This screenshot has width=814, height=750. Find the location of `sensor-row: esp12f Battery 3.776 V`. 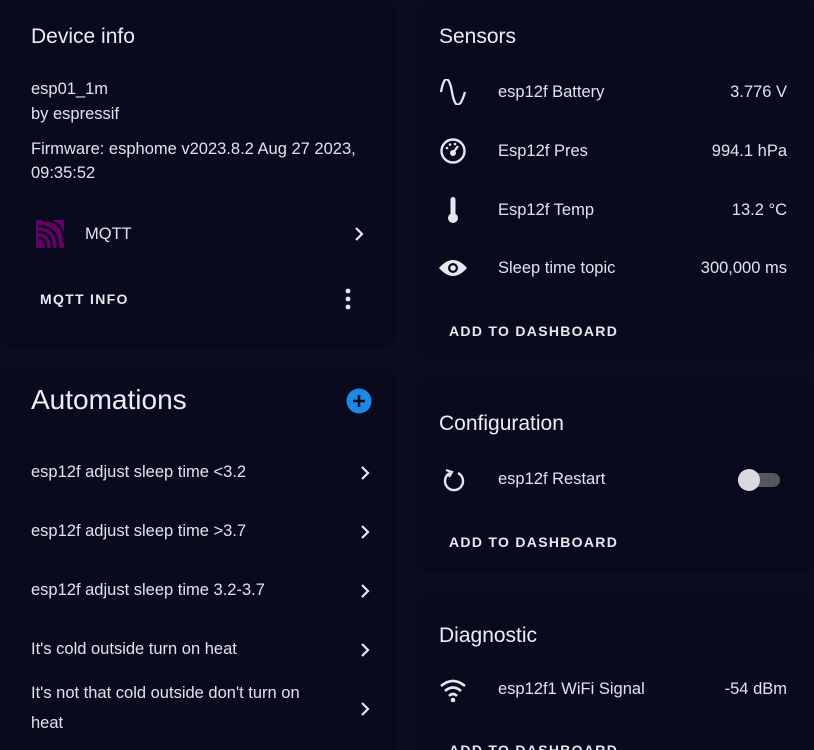

sensor-row: esp12f Battery 3.776 V is located at coordinates (616, 92).